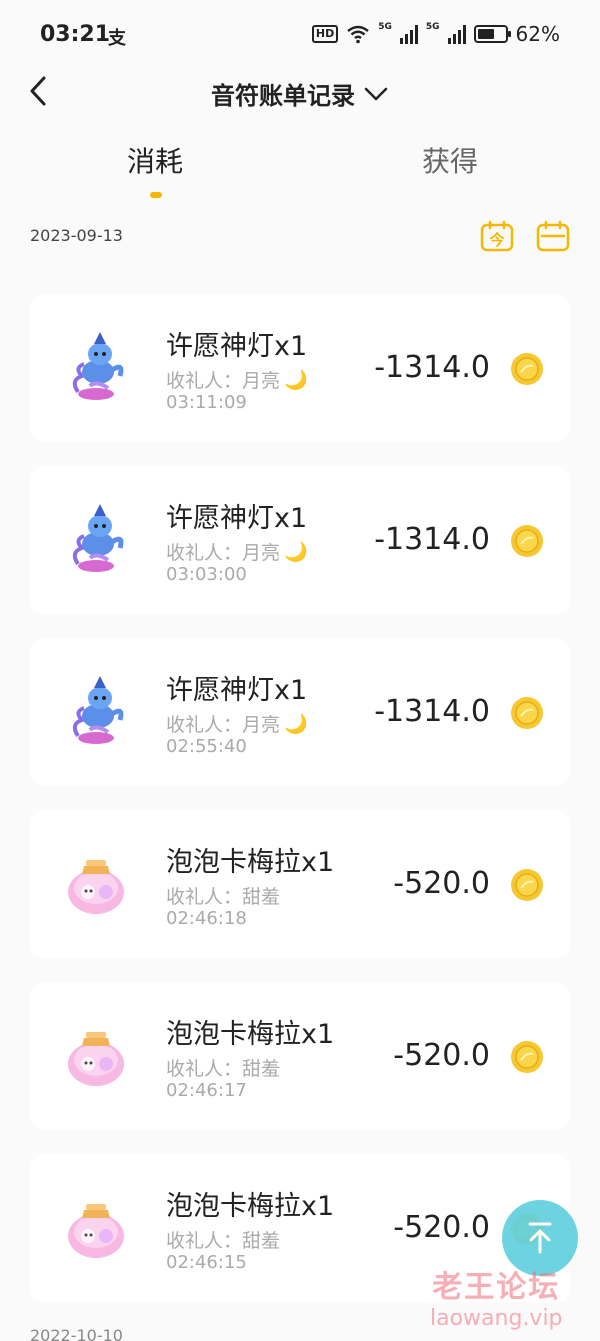 The width and height of the screenshot is (600, 1341). What do you see at coordinates (283, 96) in the screenshot?
I see `page-title-text: 音符账单记录` at bounding box center [283, 96].